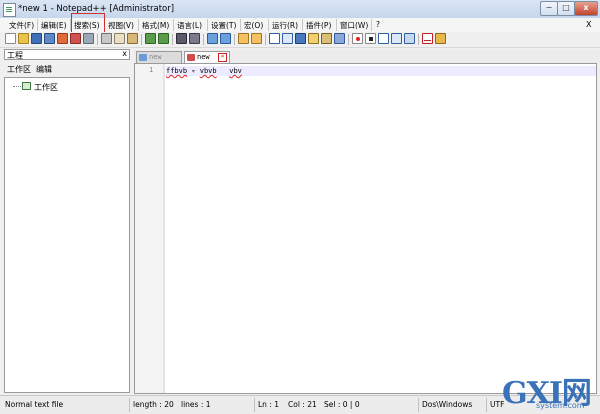 The height and width of the screenshot is (414, 600). Describe the element at coordinates (268, 404) in the screenshot. I see `status-ln: Ln : 1` at that location.